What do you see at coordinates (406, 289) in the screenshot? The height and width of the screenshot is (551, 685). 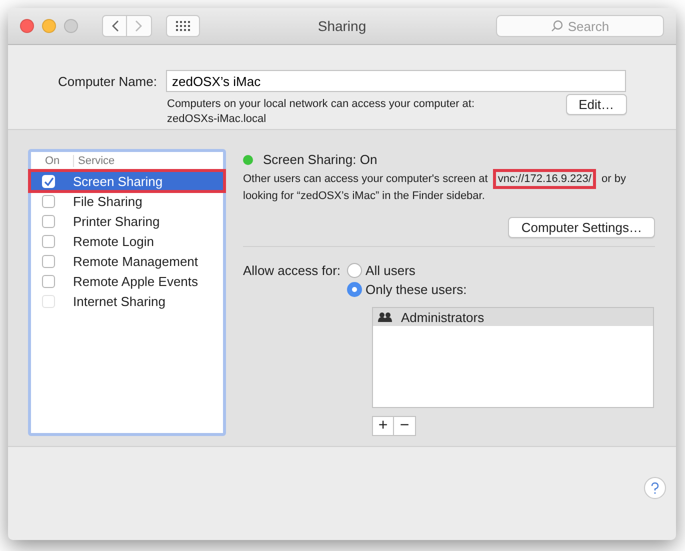 I see `radio-option: Only these users:` at bounding box center [406, 289].